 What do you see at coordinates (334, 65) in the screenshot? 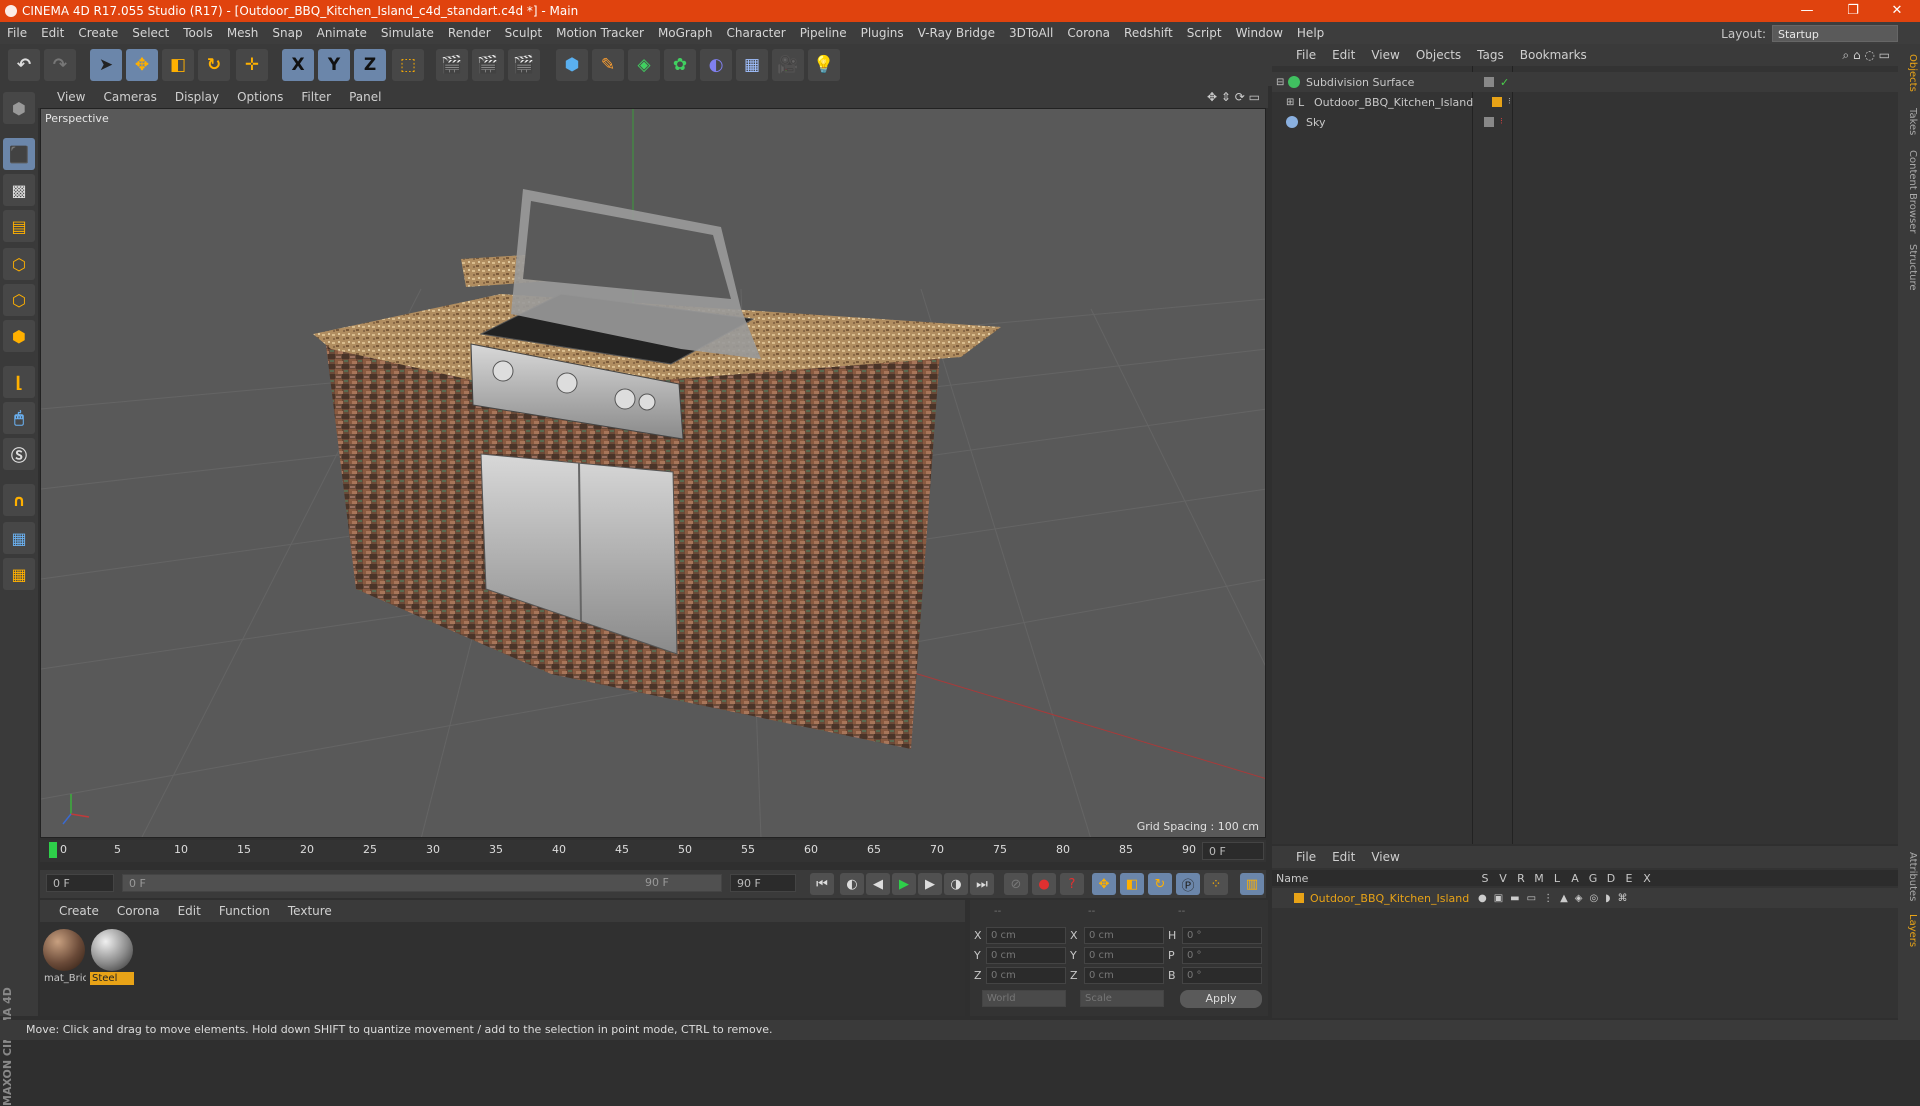
I see `y-axis-lock-button: Y` at bounding box center [334, 65].